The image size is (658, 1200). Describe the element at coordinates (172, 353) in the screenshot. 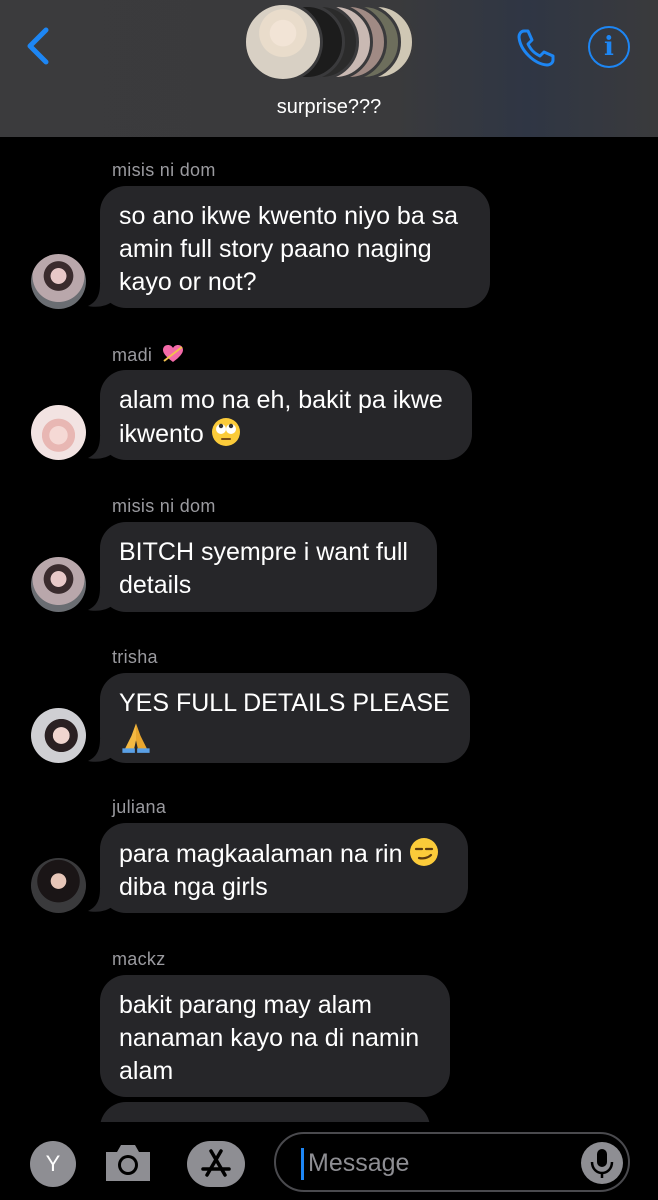

I see `heart-with-arrow-emoji` at that location.